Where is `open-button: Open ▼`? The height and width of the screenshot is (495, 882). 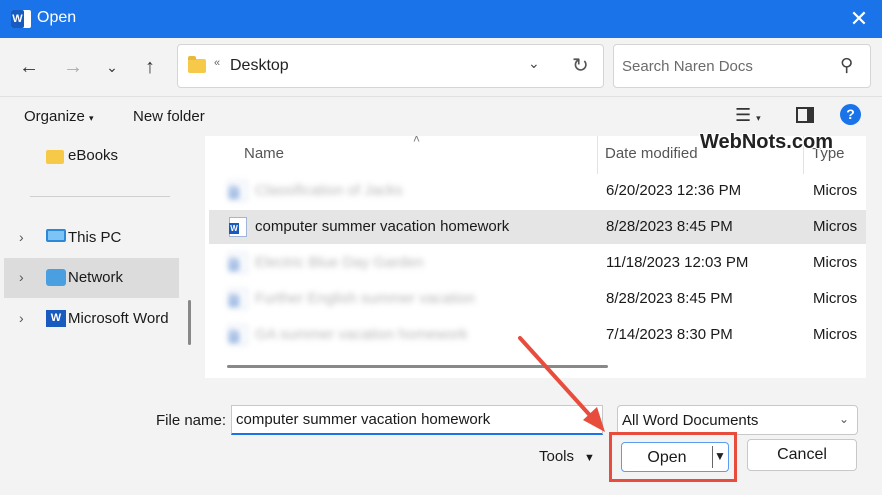 open-button: Open ▼ is located at coordinates (675, 457).